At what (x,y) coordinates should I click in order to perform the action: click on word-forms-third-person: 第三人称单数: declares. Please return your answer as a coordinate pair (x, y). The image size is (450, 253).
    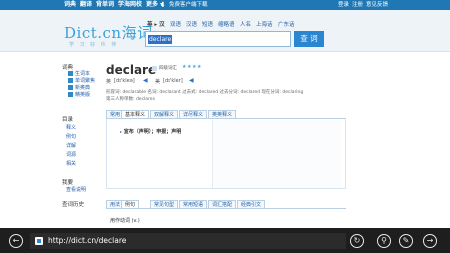
    Looking at the image, I should click on (130, 99).